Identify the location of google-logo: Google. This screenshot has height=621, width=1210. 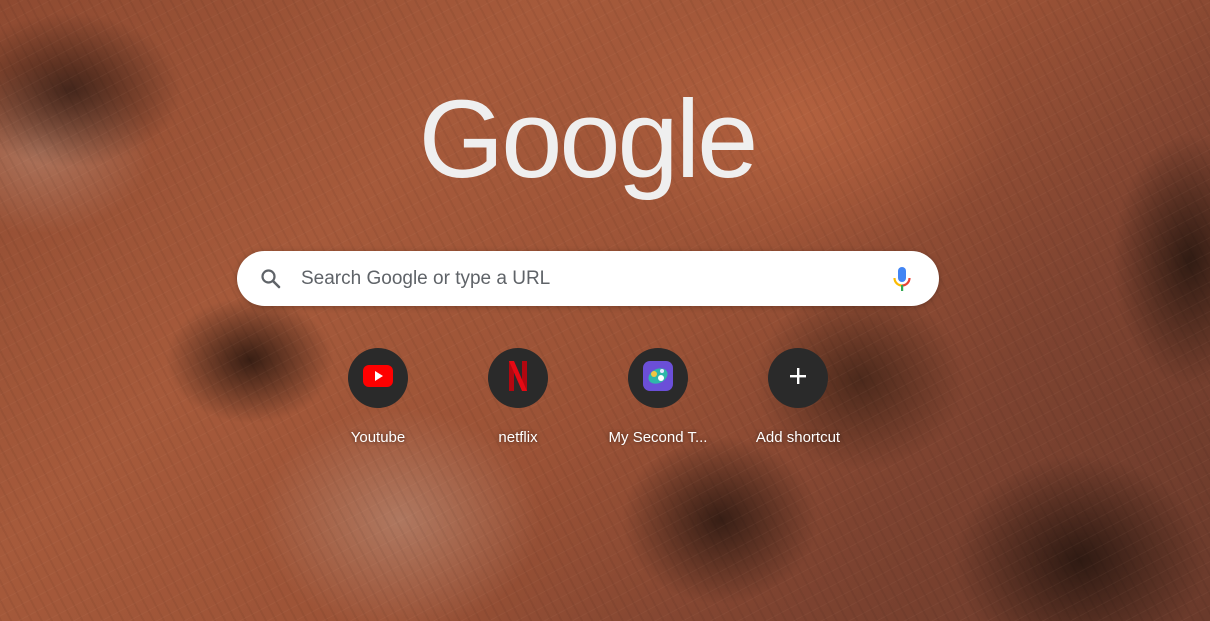
(588, 139).